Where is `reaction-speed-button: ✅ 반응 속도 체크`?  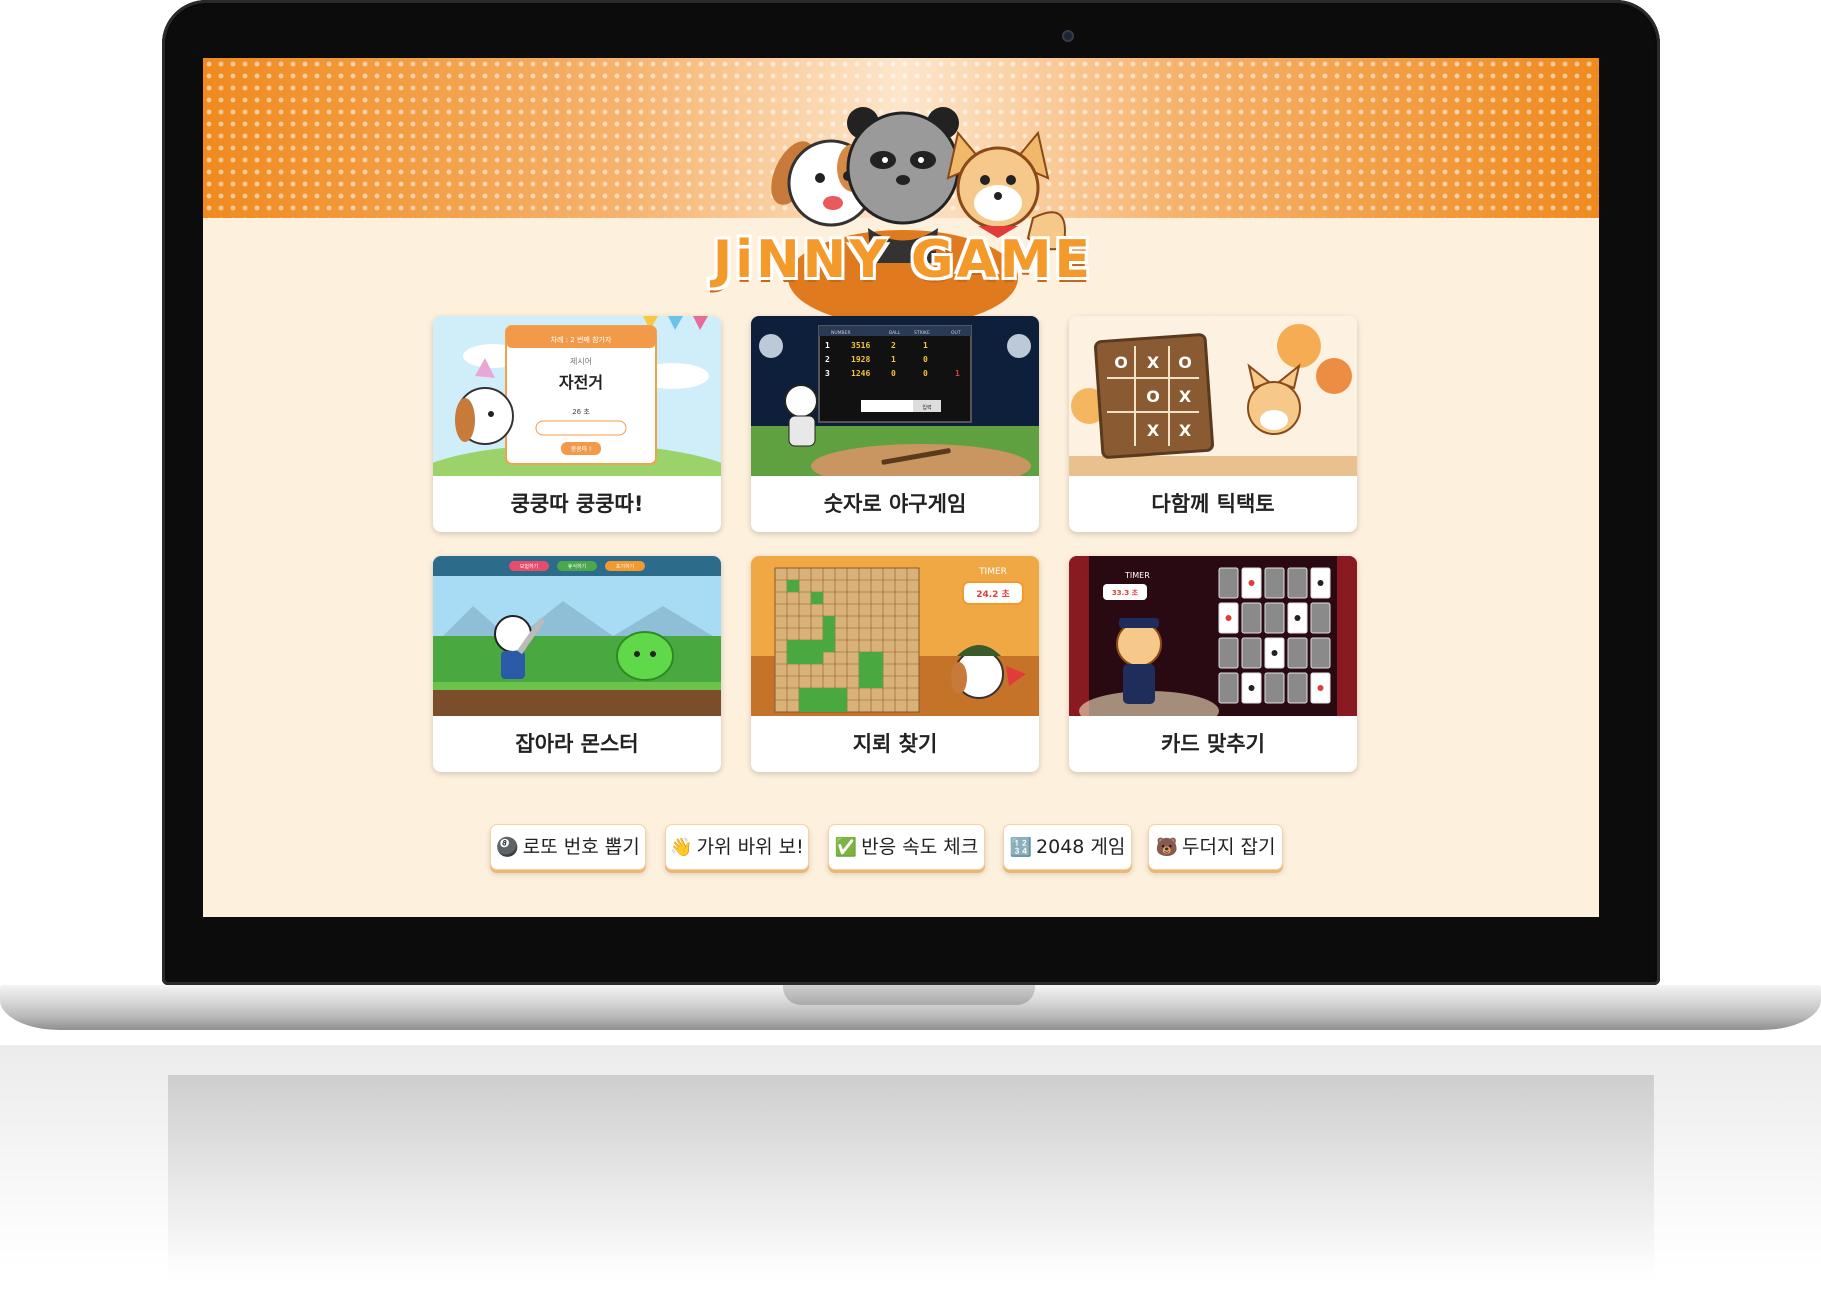 reaction-speed-button: ✅ 반응 속도 체크 is located at coordinates (906, 847).